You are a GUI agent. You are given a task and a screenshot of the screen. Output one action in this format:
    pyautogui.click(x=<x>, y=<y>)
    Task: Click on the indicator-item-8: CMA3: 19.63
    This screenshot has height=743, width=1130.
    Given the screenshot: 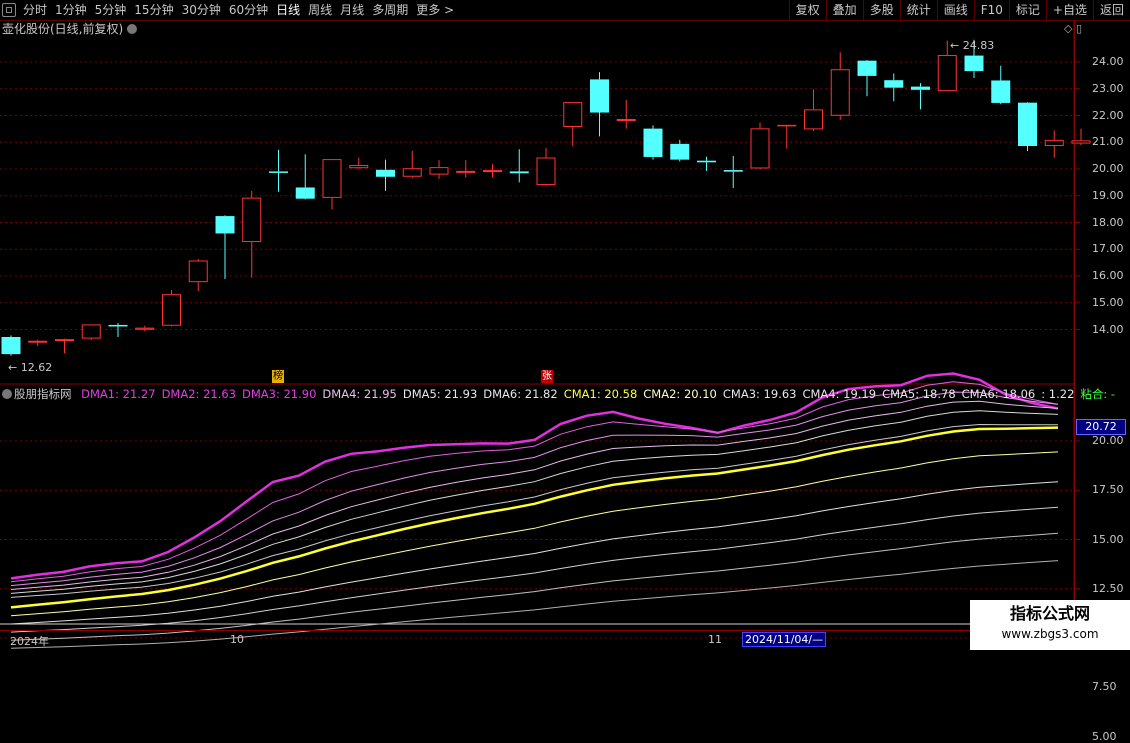 What is the action you would take?
    pyautogui.click(x=759, y=394)
    